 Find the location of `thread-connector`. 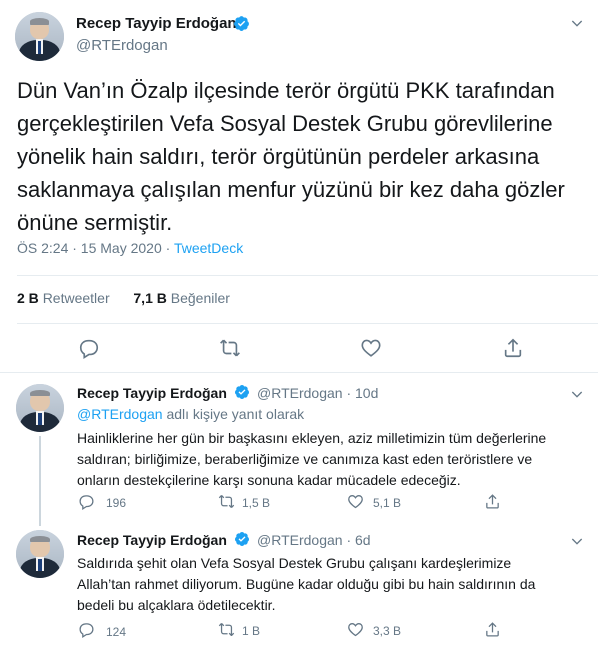

thread-connector is located at coordinates (40, 481).